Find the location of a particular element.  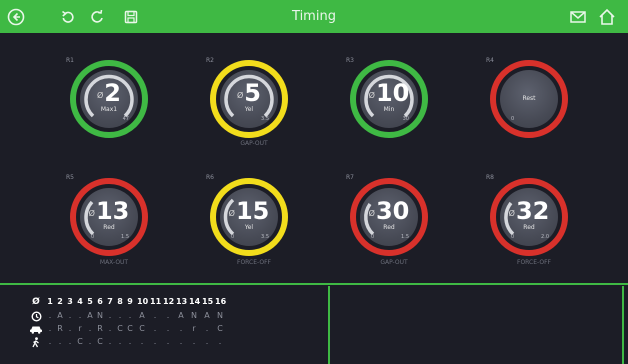

ring-time-value: Ø15 is located at coordinates (249, 211).